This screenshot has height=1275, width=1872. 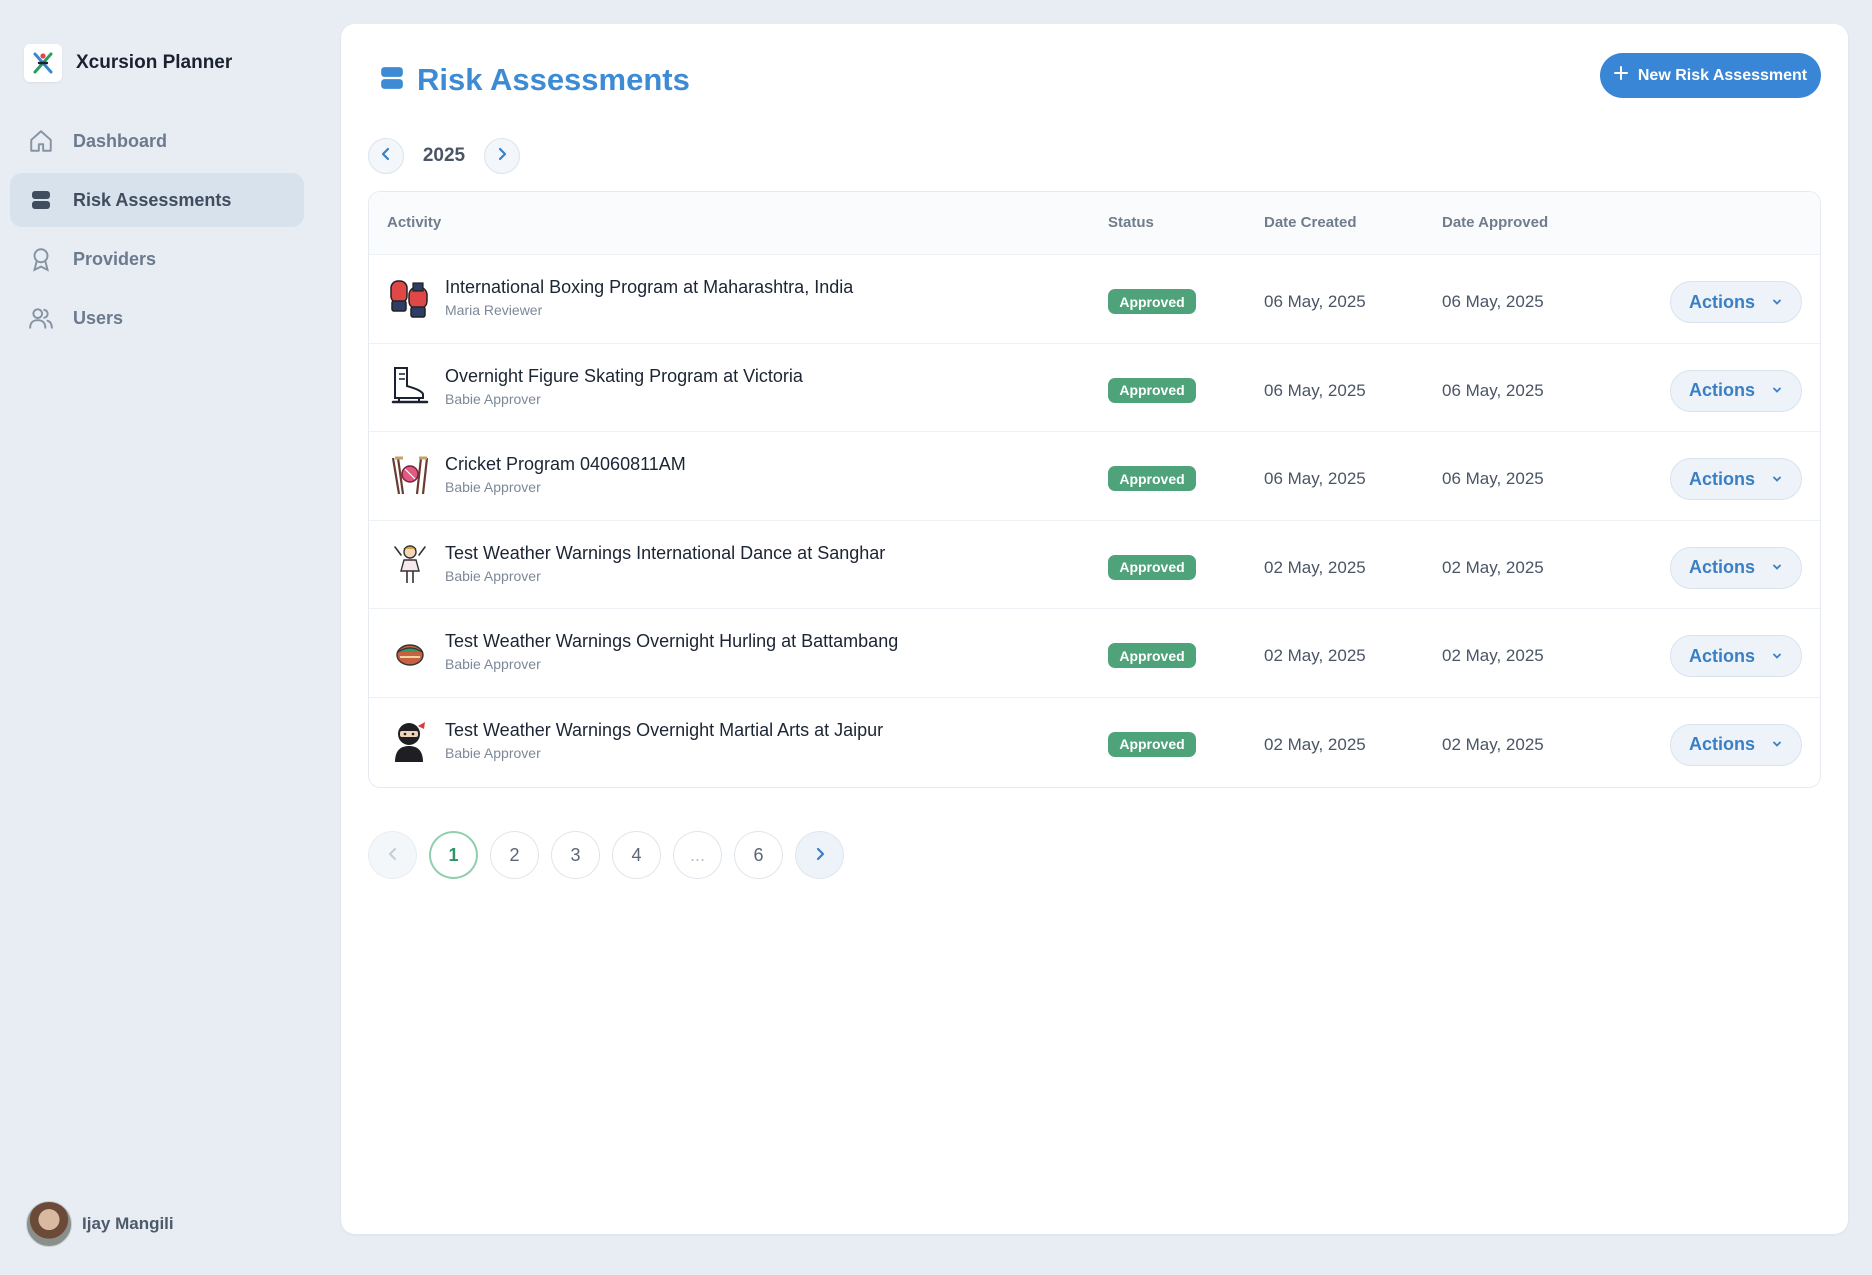 What do you see at coordinates (553, 79) in the screenshot?
I see `page-title: Risk Assessments` at bounding box center [553, 79].